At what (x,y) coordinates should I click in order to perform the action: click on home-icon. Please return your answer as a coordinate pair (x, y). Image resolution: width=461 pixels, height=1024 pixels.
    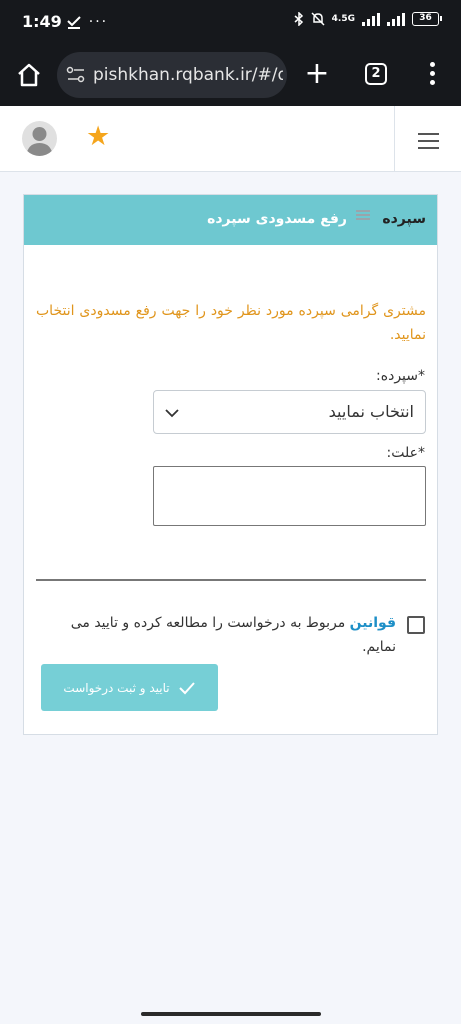
    Looking at the image, I should click on (29, 75).